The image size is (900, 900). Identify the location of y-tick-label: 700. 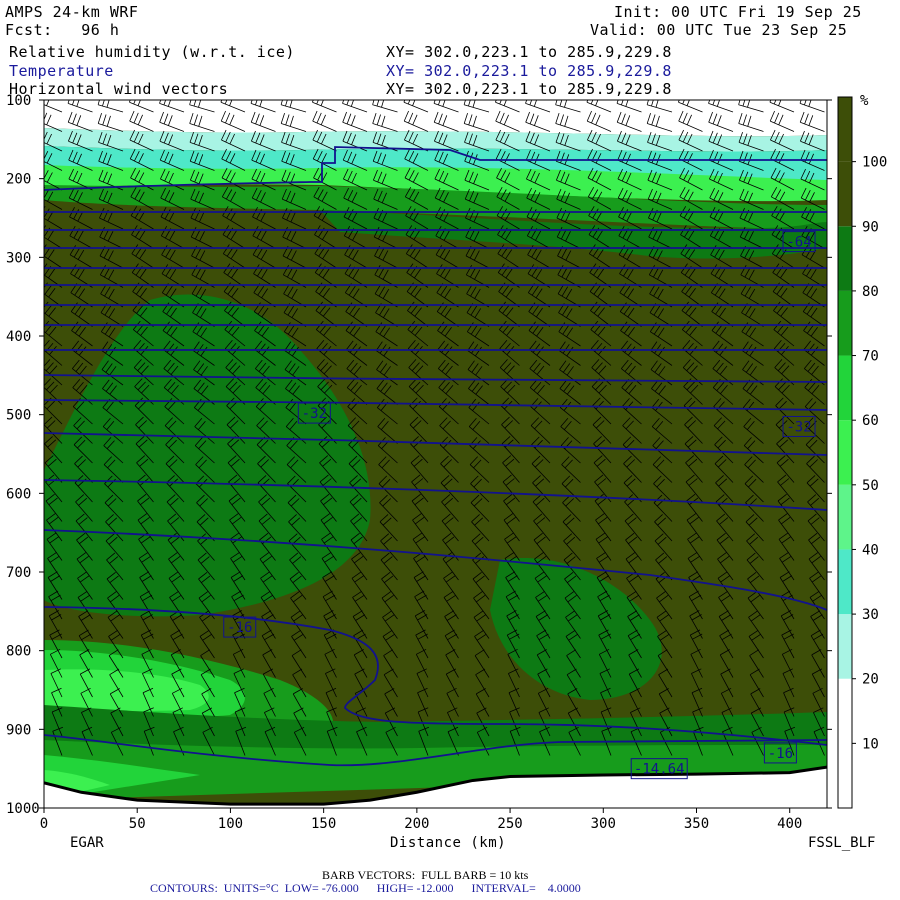
(18, 573).